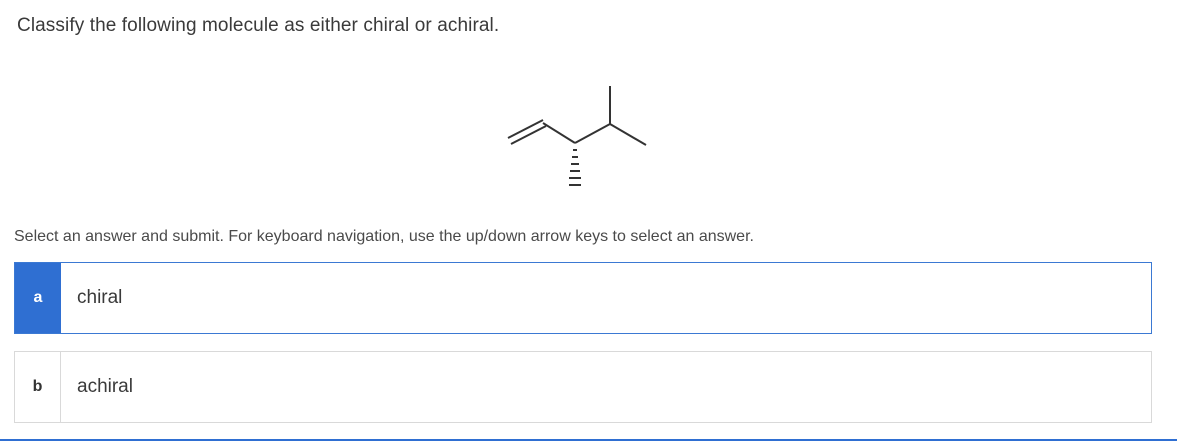 The image size is (1177, 442). I want to click on bottom-divider, so click(588, 440).